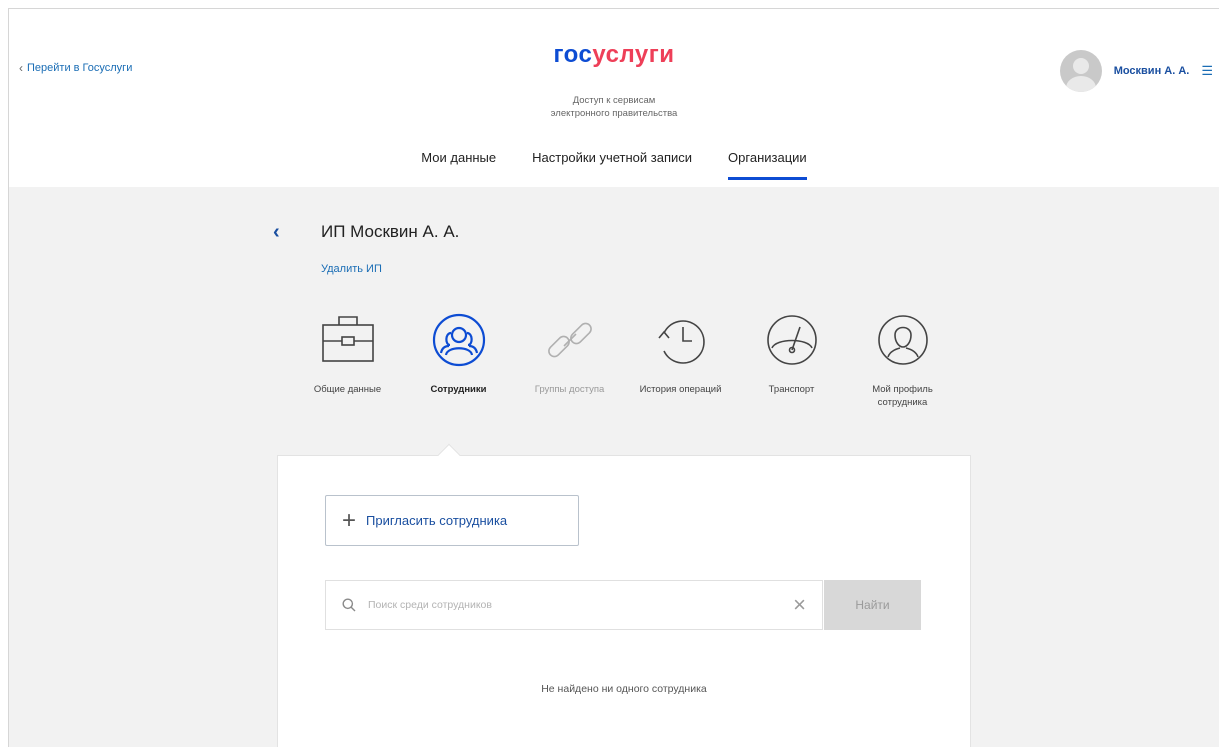 This screenshot has height=747, width=1219. Describe the element at coordinates (569, 360) in the screenshot. I see `section-access-groups: Группы доступа` at that location.